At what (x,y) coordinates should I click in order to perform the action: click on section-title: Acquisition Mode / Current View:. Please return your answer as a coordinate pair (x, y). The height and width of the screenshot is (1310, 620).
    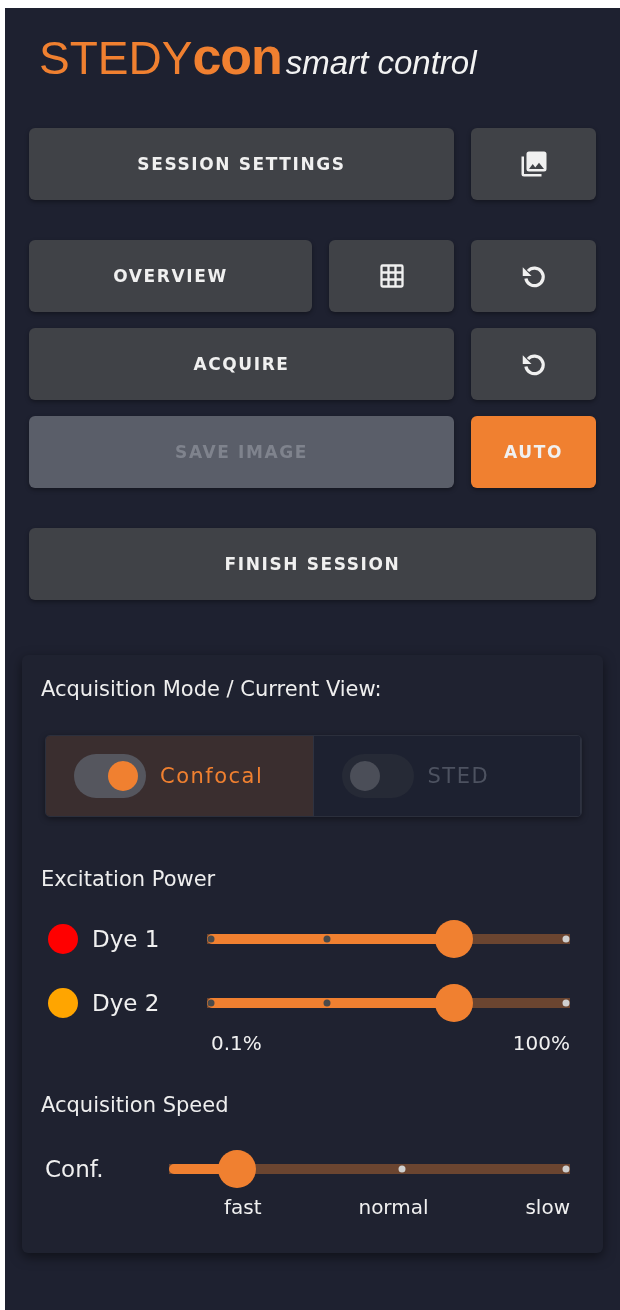
    Looking at the image, I should click on (212, 689).